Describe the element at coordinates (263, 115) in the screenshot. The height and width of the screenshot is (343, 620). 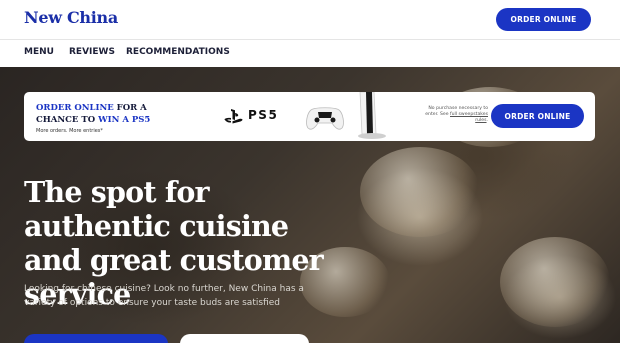
I see `ps5-logo-text: PS5` at that location.